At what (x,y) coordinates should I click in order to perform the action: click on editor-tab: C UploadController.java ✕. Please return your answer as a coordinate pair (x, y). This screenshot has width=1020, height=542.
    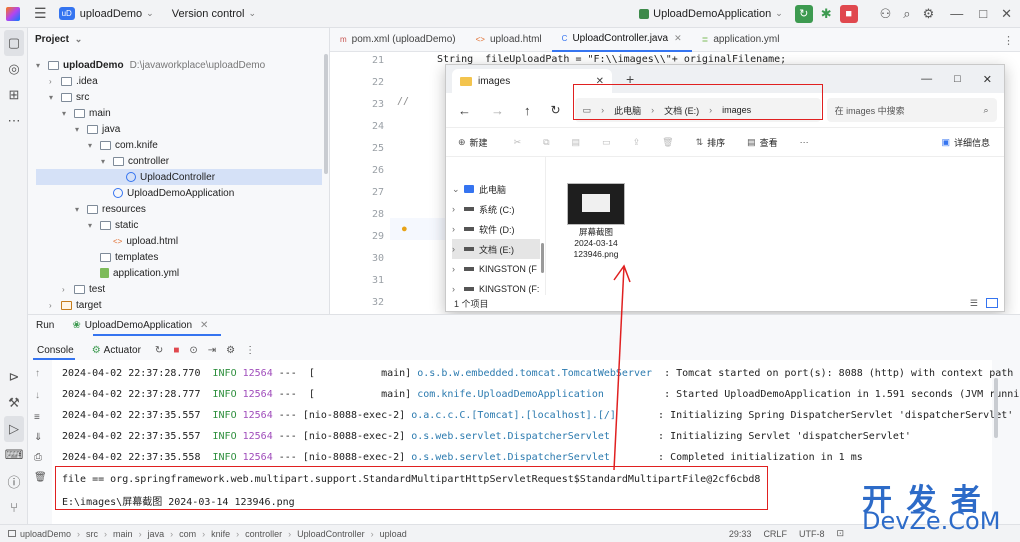
    Looking at the image, I should click on (621, 40).